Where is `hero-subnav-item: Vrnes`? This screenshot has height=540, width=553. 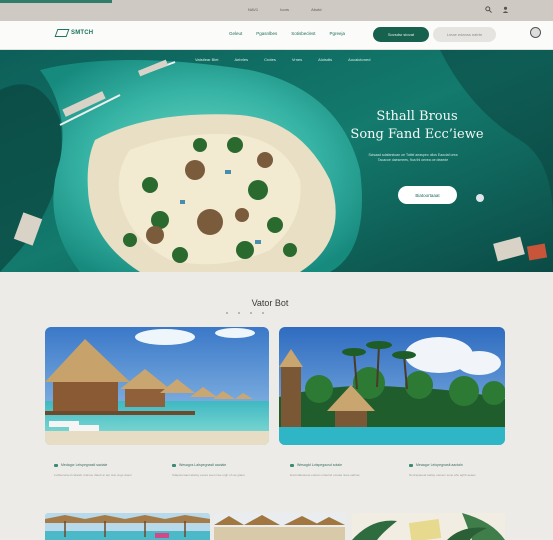 hero-subnav-item: Vrnes is located at coordinates (297, 59).